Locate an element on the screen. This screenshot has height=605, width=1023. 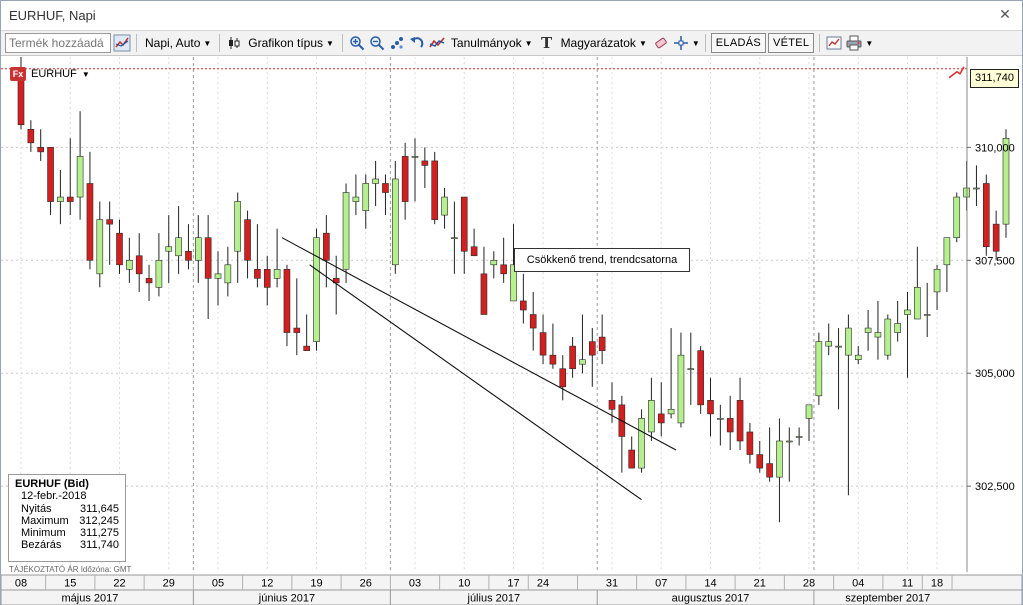
undo-icon is located at coordinates (417, 43).